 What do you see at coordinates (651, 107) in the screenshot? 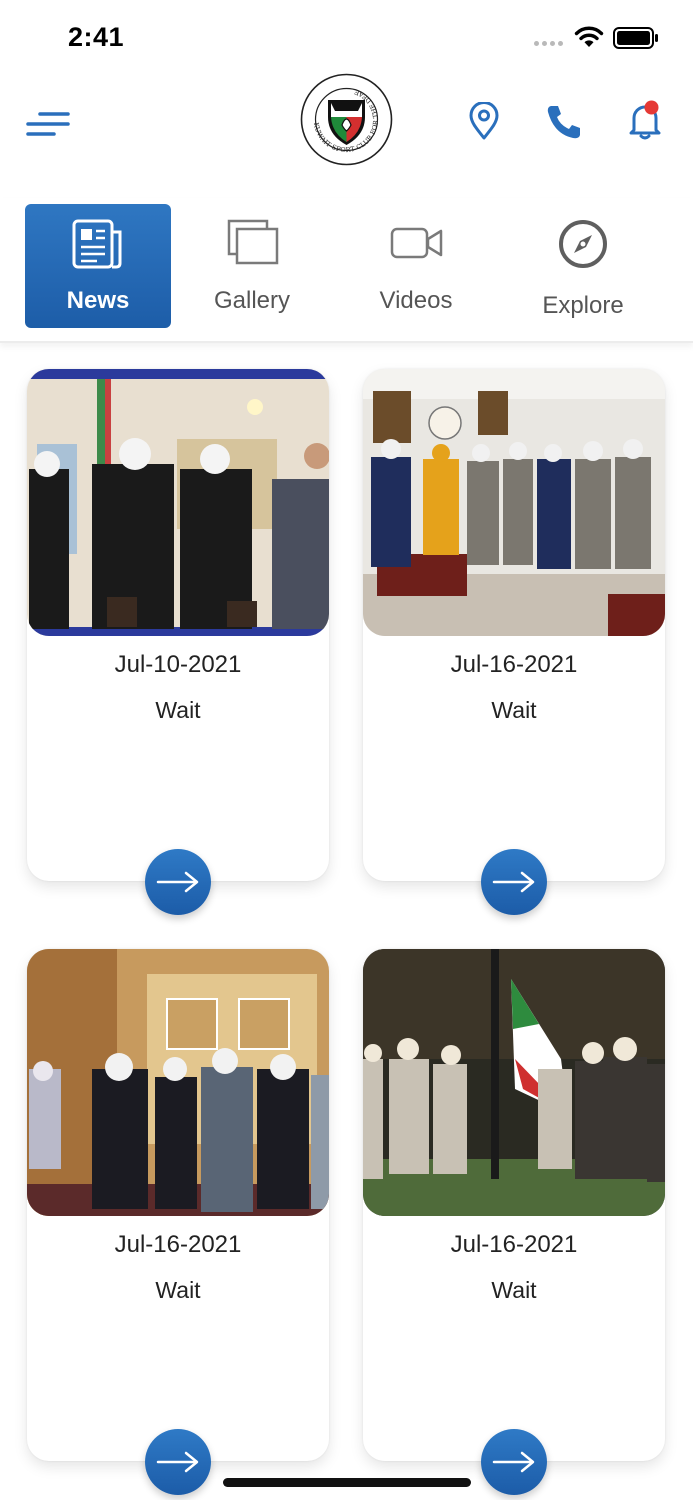
I see `notification-dot` at bounding box center [651, 107].